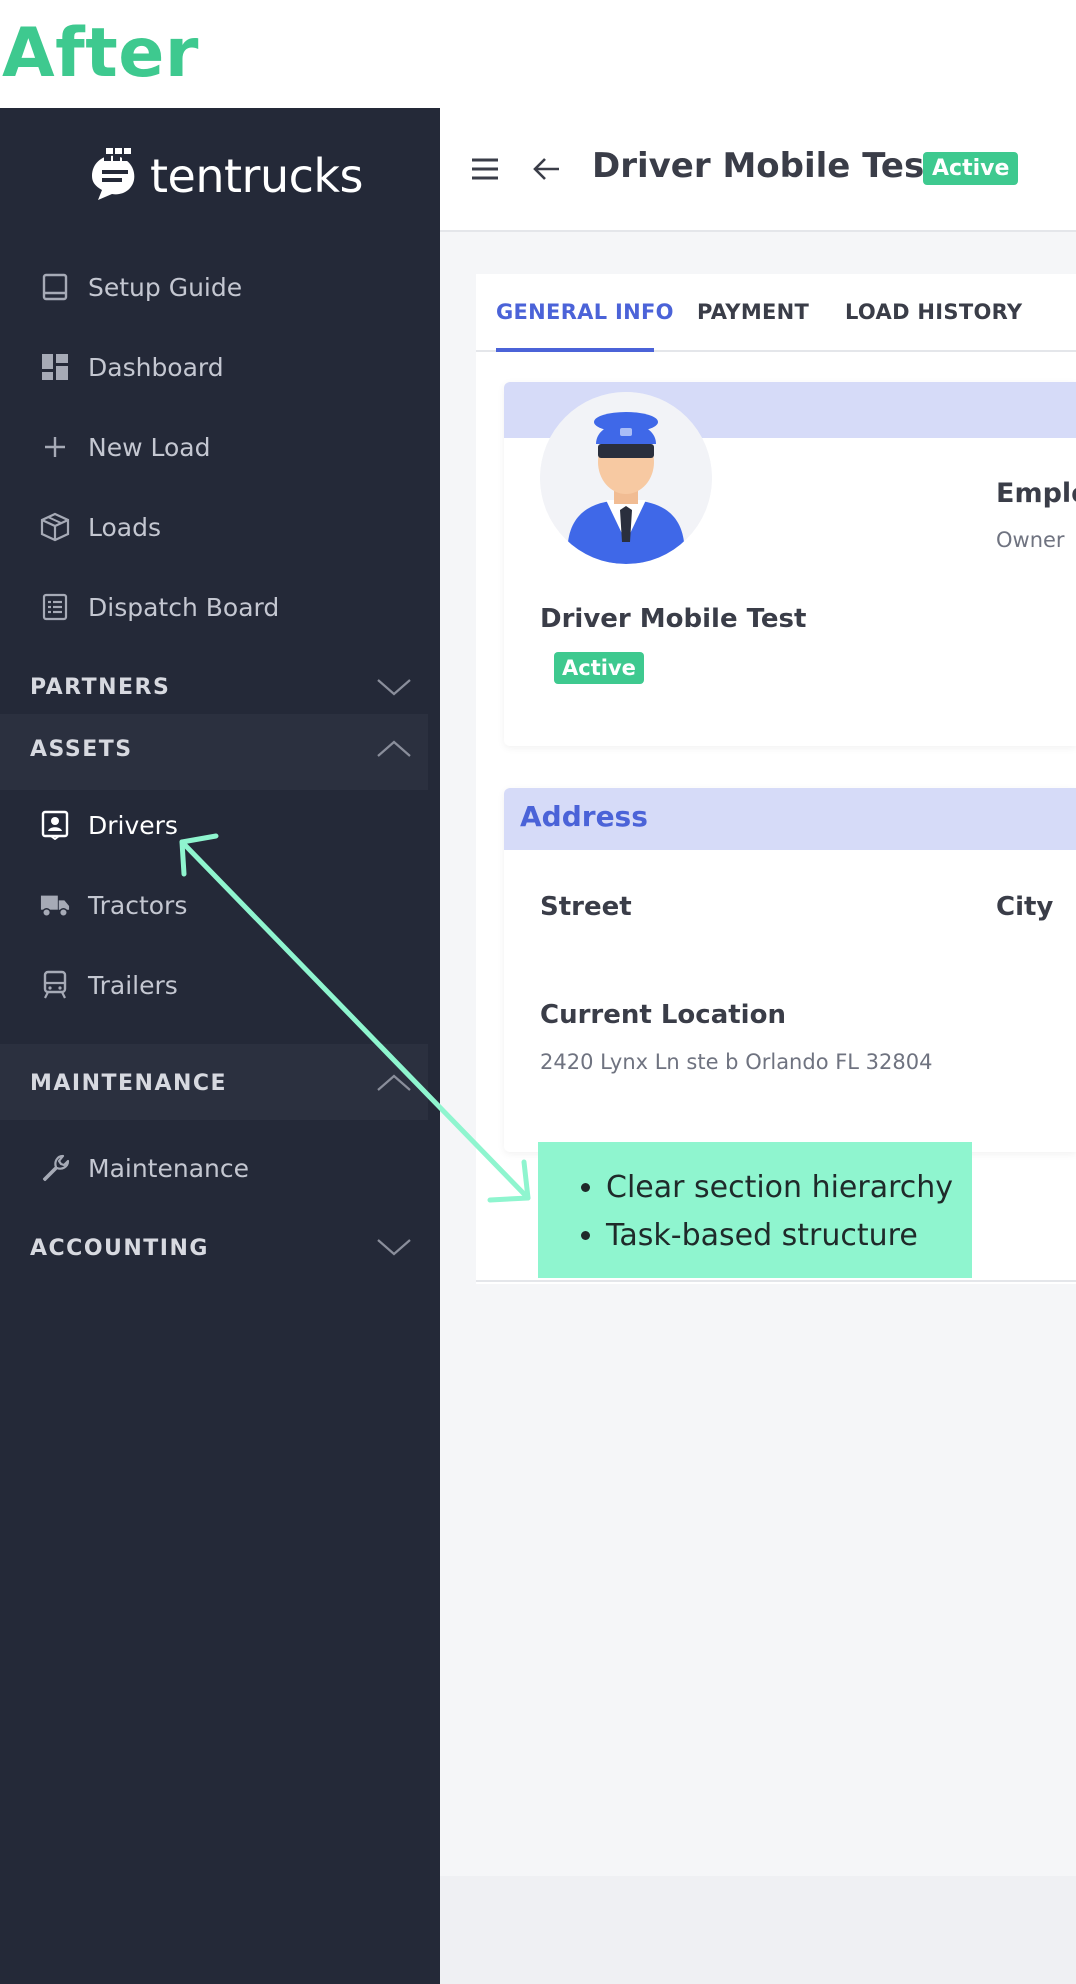 The image size is (1076, 1984). I want to click on employment-value: Owner, so click(1030, 540).